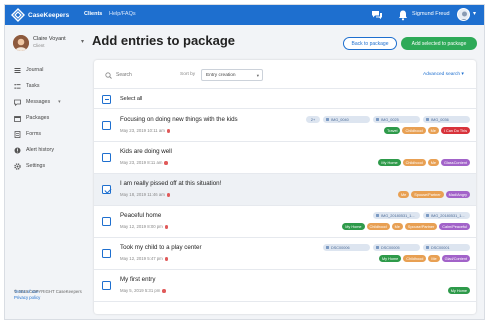 The height and width of the screenshot is (326, 491). What do you see at coordinates (396, 119) in the screenshot?
I see `attachment-chip: IMG_0025` at bounding box center [396, 119].